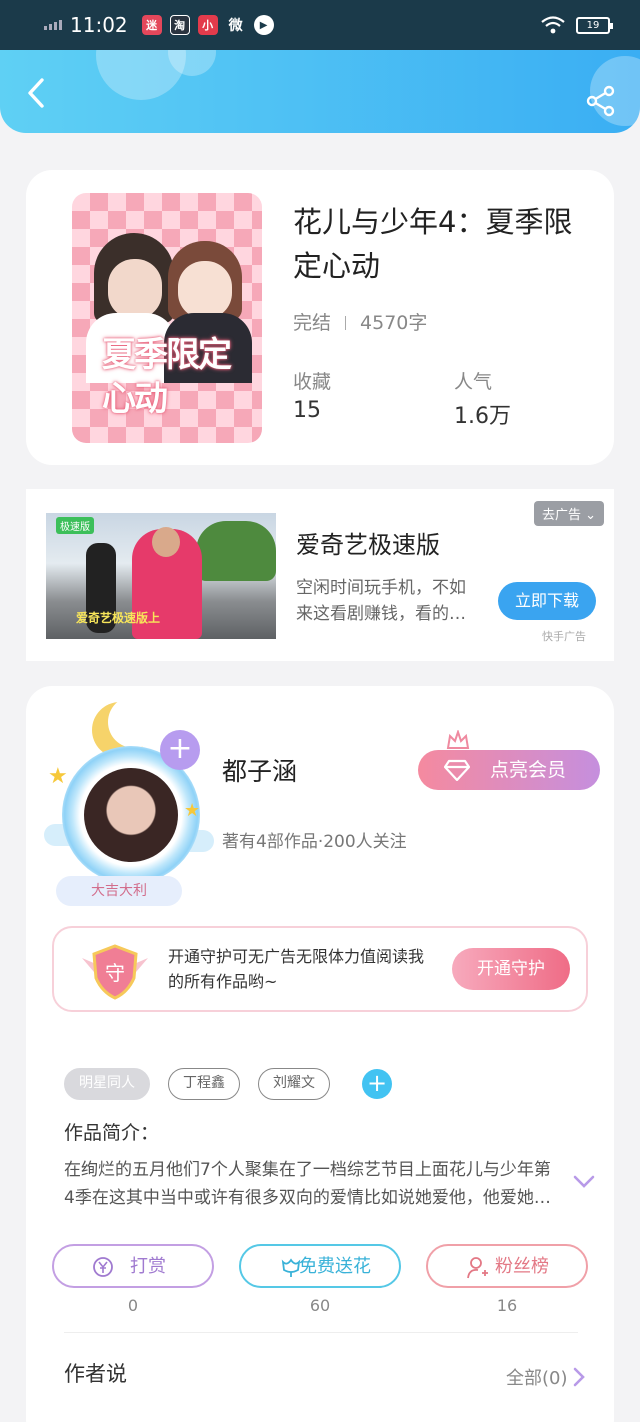  Describe the element at coordinates (564, 636) in the screenshot. I see `ad-source: 快手广告` at that location.